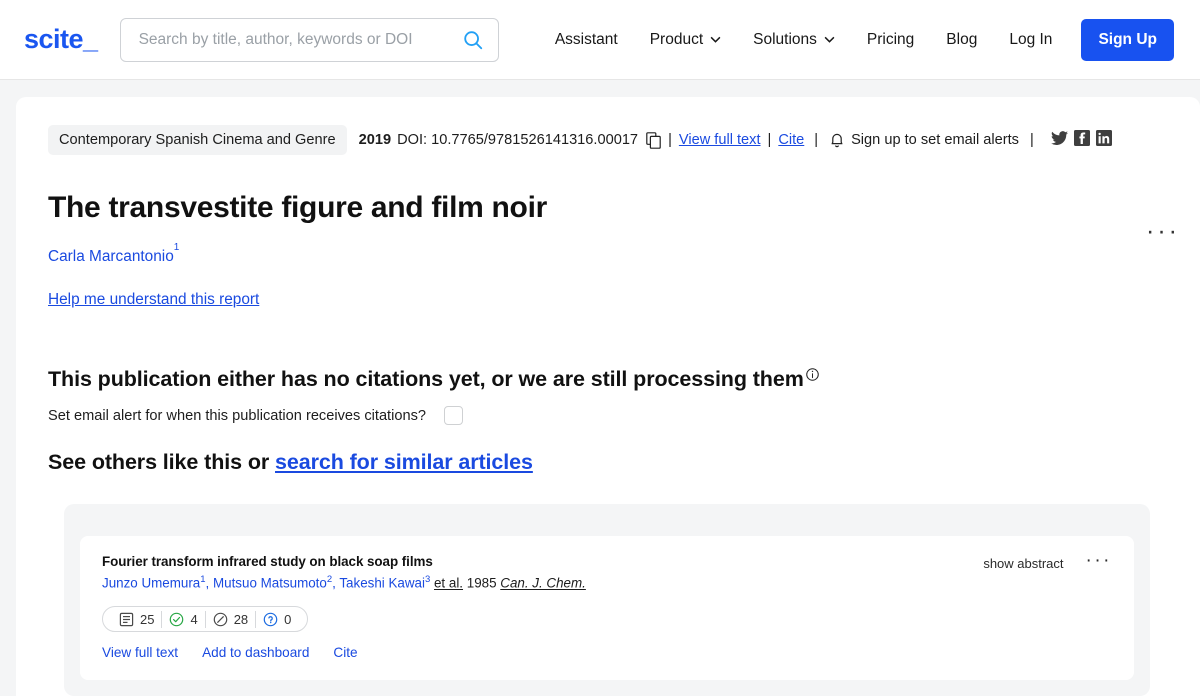  I want to click on nav-label: Assistant, so click(586, 39).